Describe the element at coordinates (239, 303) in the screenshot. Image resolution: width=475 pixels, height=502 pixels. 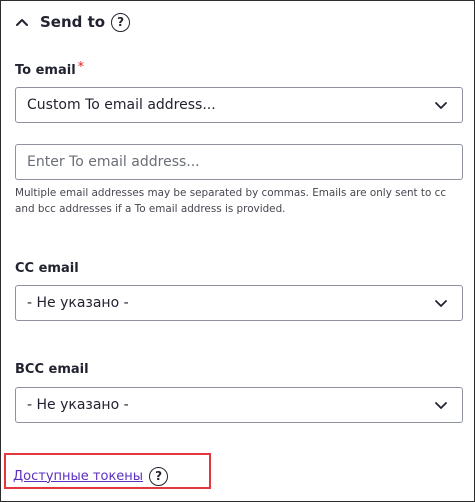
I see `cc-email-select: - Не указано -` at that location.